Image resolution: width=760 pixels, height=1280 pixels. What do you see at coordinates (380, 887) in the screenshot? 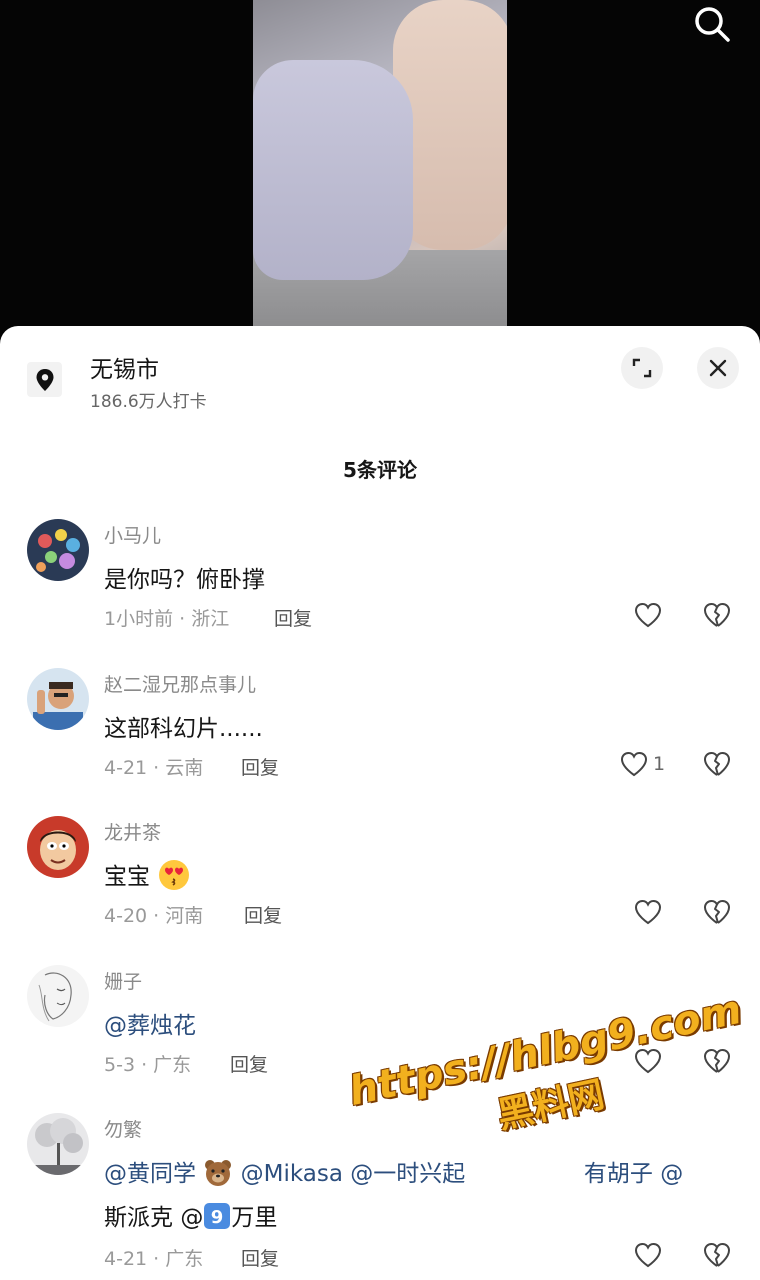
I see `comment-item: 龙井茶 宝宝 4-20 · 河南 回复` at bounding box center [380, 887].